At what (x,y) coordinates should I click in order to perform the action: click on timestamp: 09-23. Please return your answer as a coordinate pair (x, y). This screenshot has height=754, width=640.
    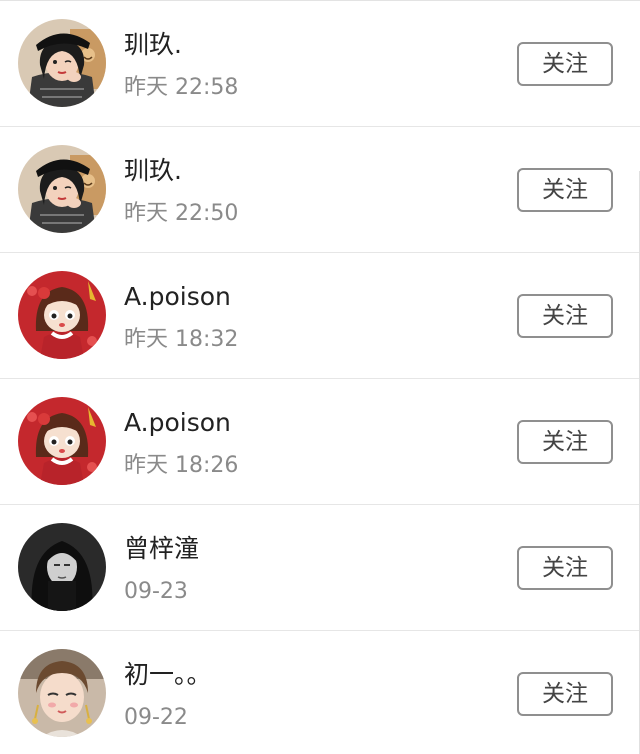
    Looking at the image, I should click on (156, 591).